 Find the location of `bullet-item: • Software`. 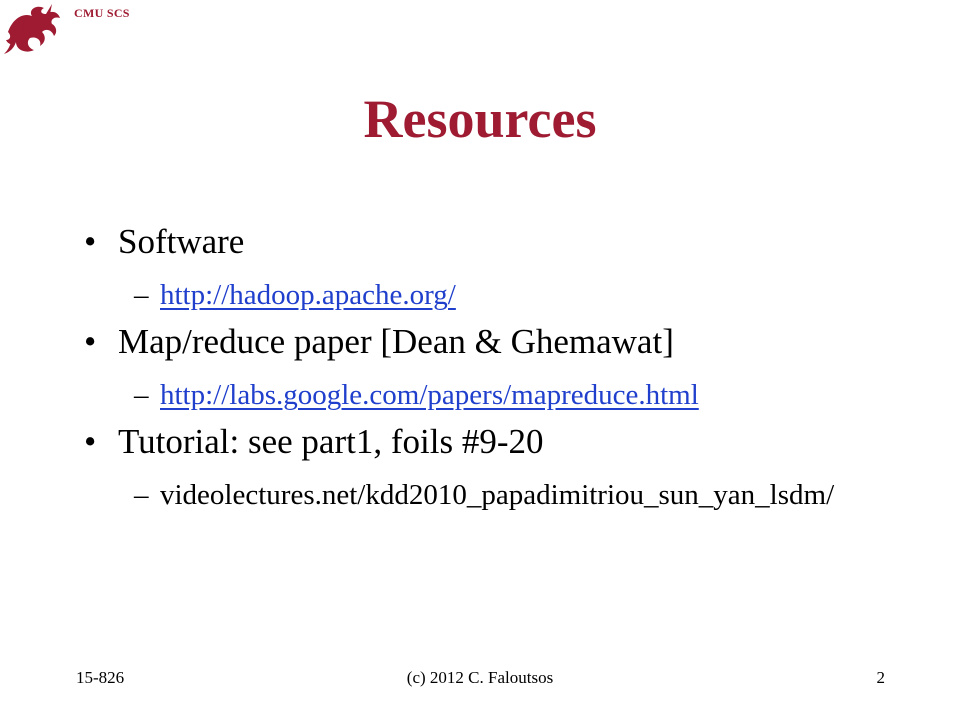

bullet-item: • Software is located at coordinates (510, 241).